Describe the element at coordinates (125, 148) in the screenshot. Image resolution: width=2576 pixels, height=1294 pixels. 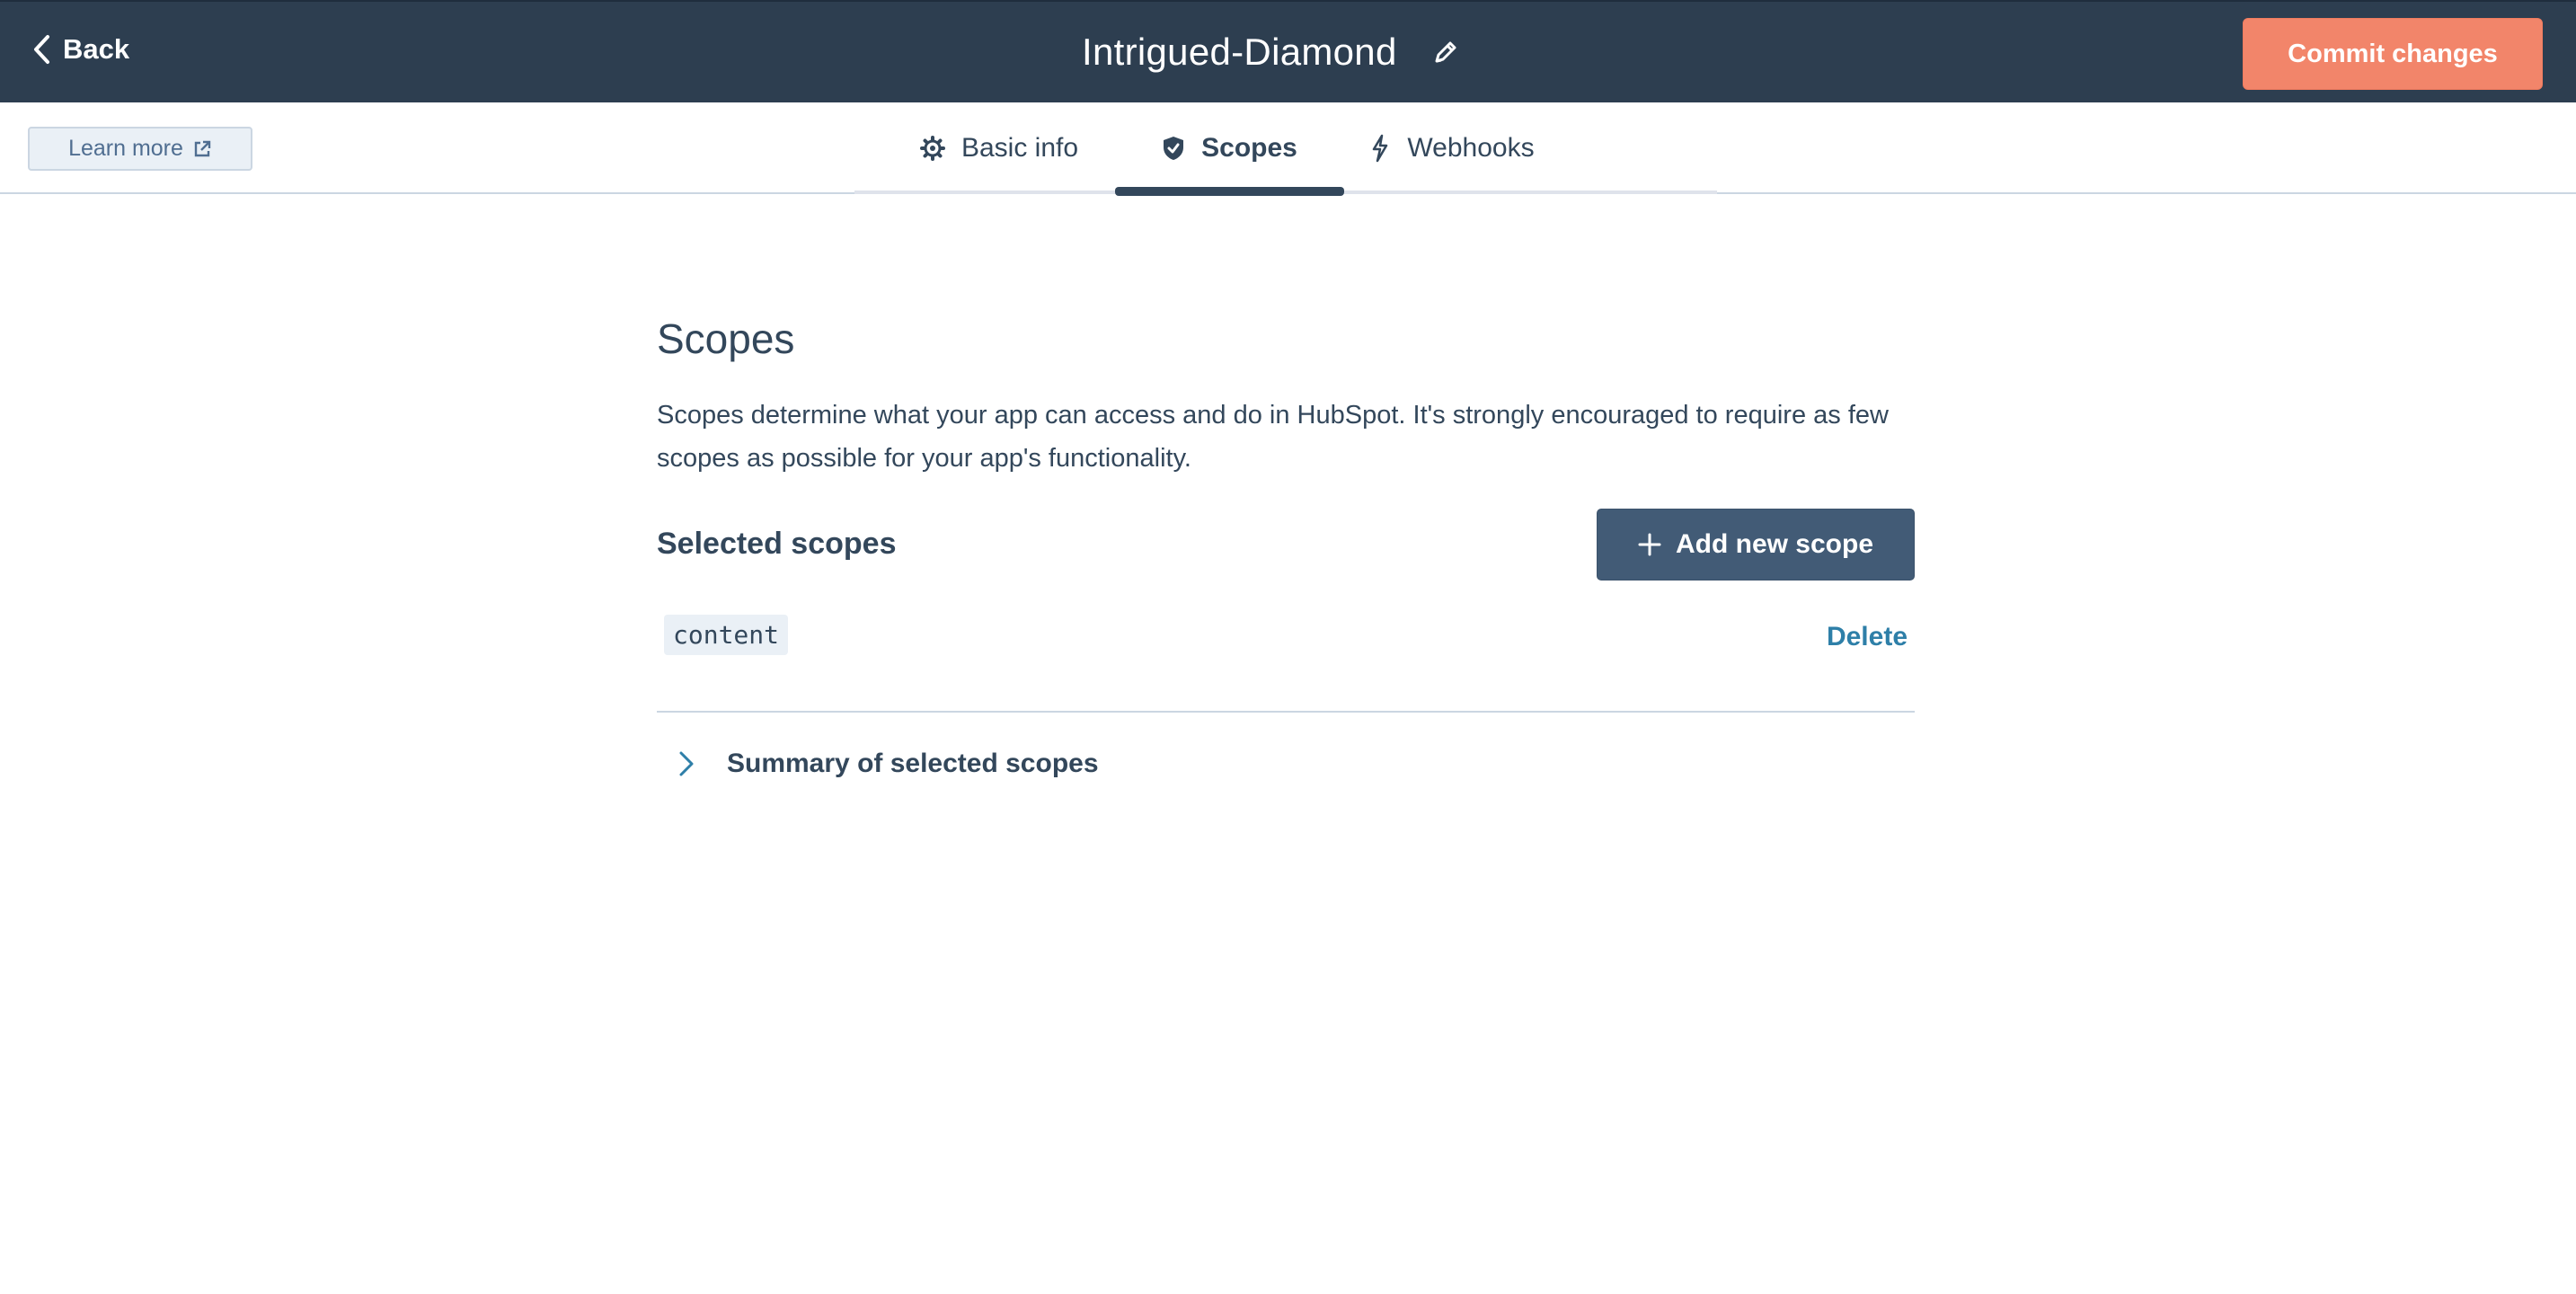
I see `learn-more-label: Learn more` at that location.